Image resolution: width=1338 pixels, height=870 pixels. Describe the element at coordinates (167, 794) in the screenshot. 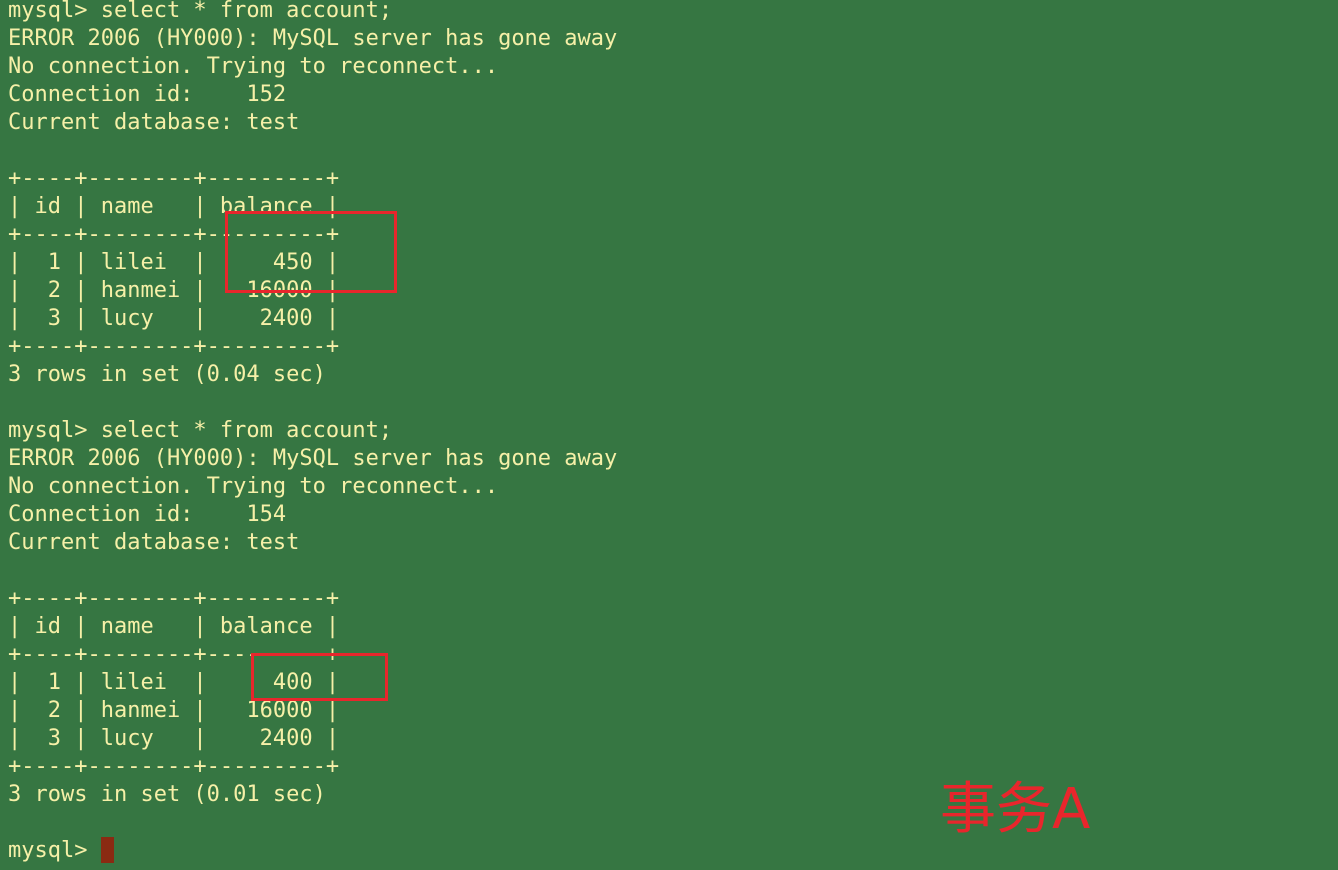

I see `terminal-line: 3 rows in set (0.01 sec)` at that location.